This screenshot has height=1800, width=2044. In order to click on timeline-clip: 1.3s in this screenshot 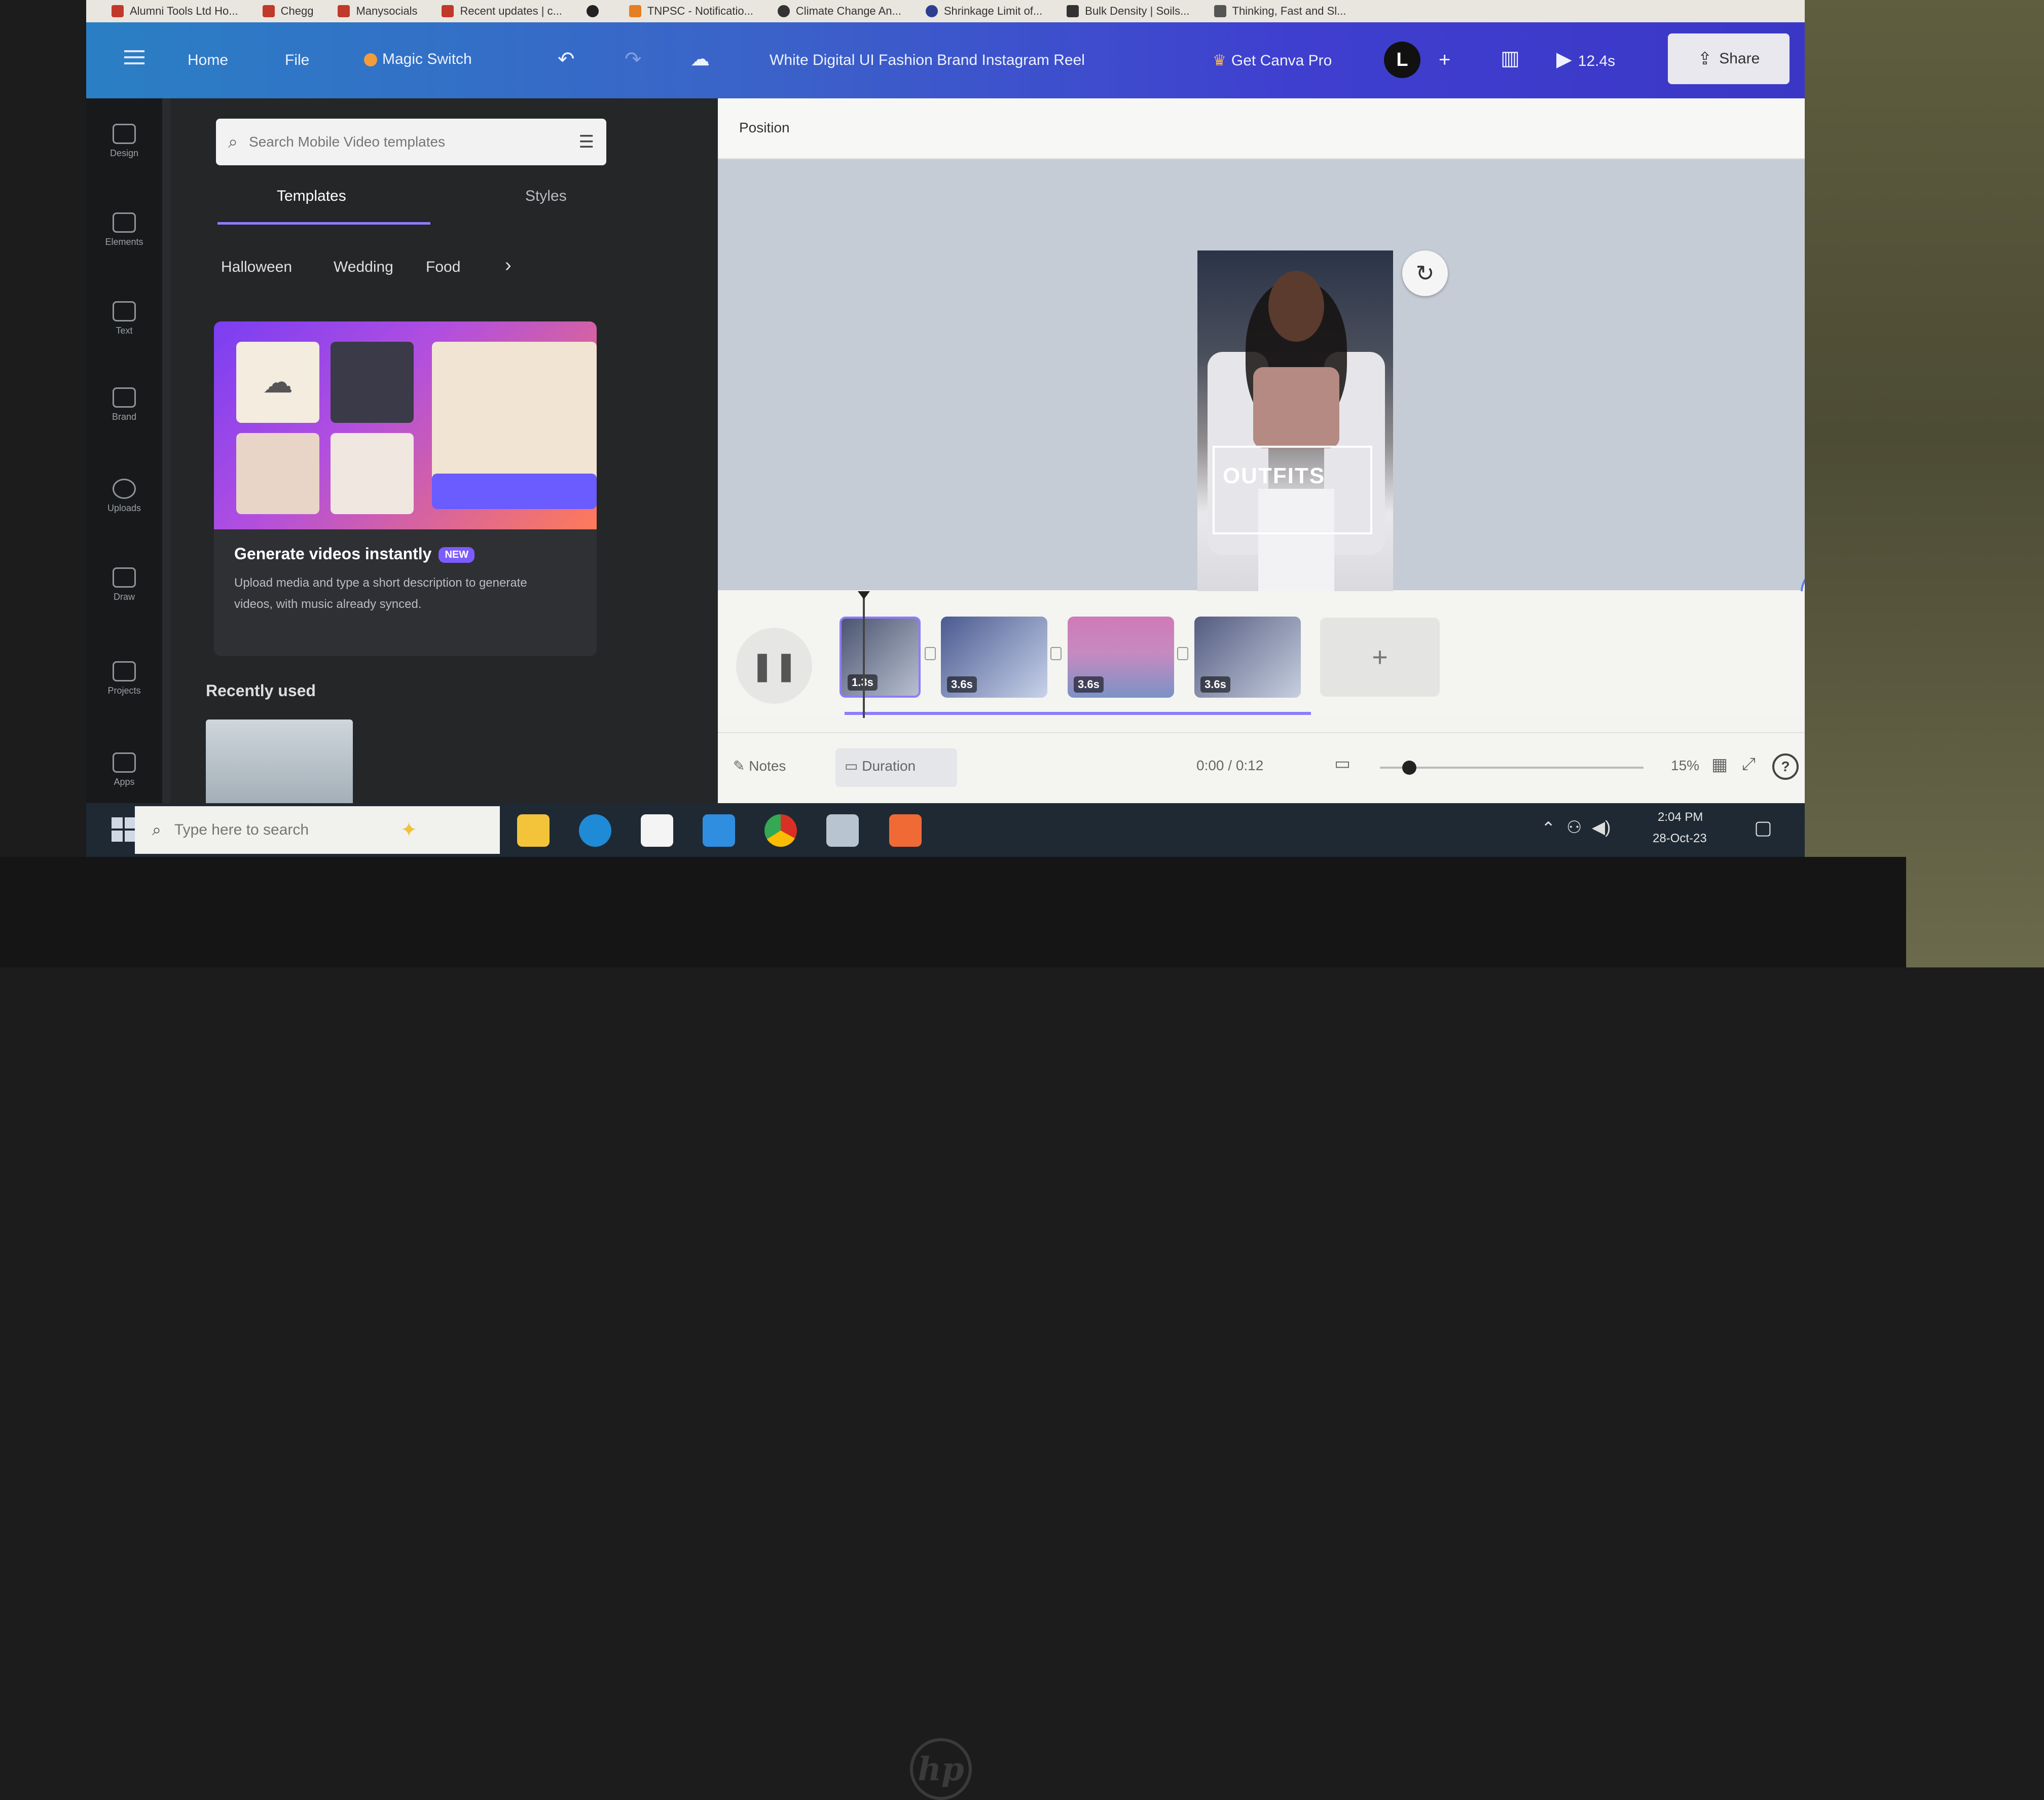, I will do `click(880, 657)`.